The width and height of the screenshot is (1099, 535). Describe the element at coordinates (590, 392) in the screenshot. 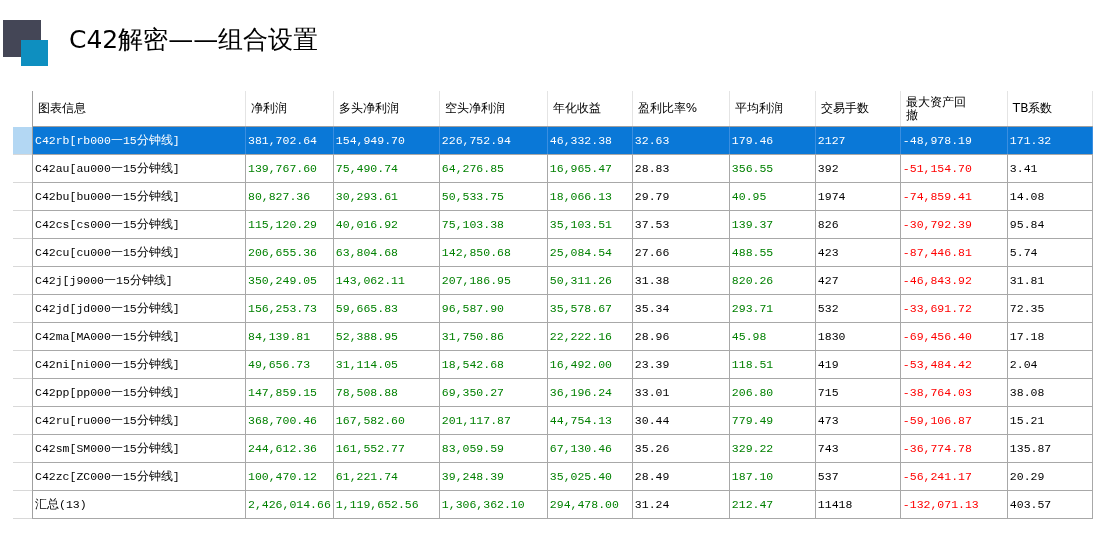

I see `table-cell: 36,196.24` at that location.